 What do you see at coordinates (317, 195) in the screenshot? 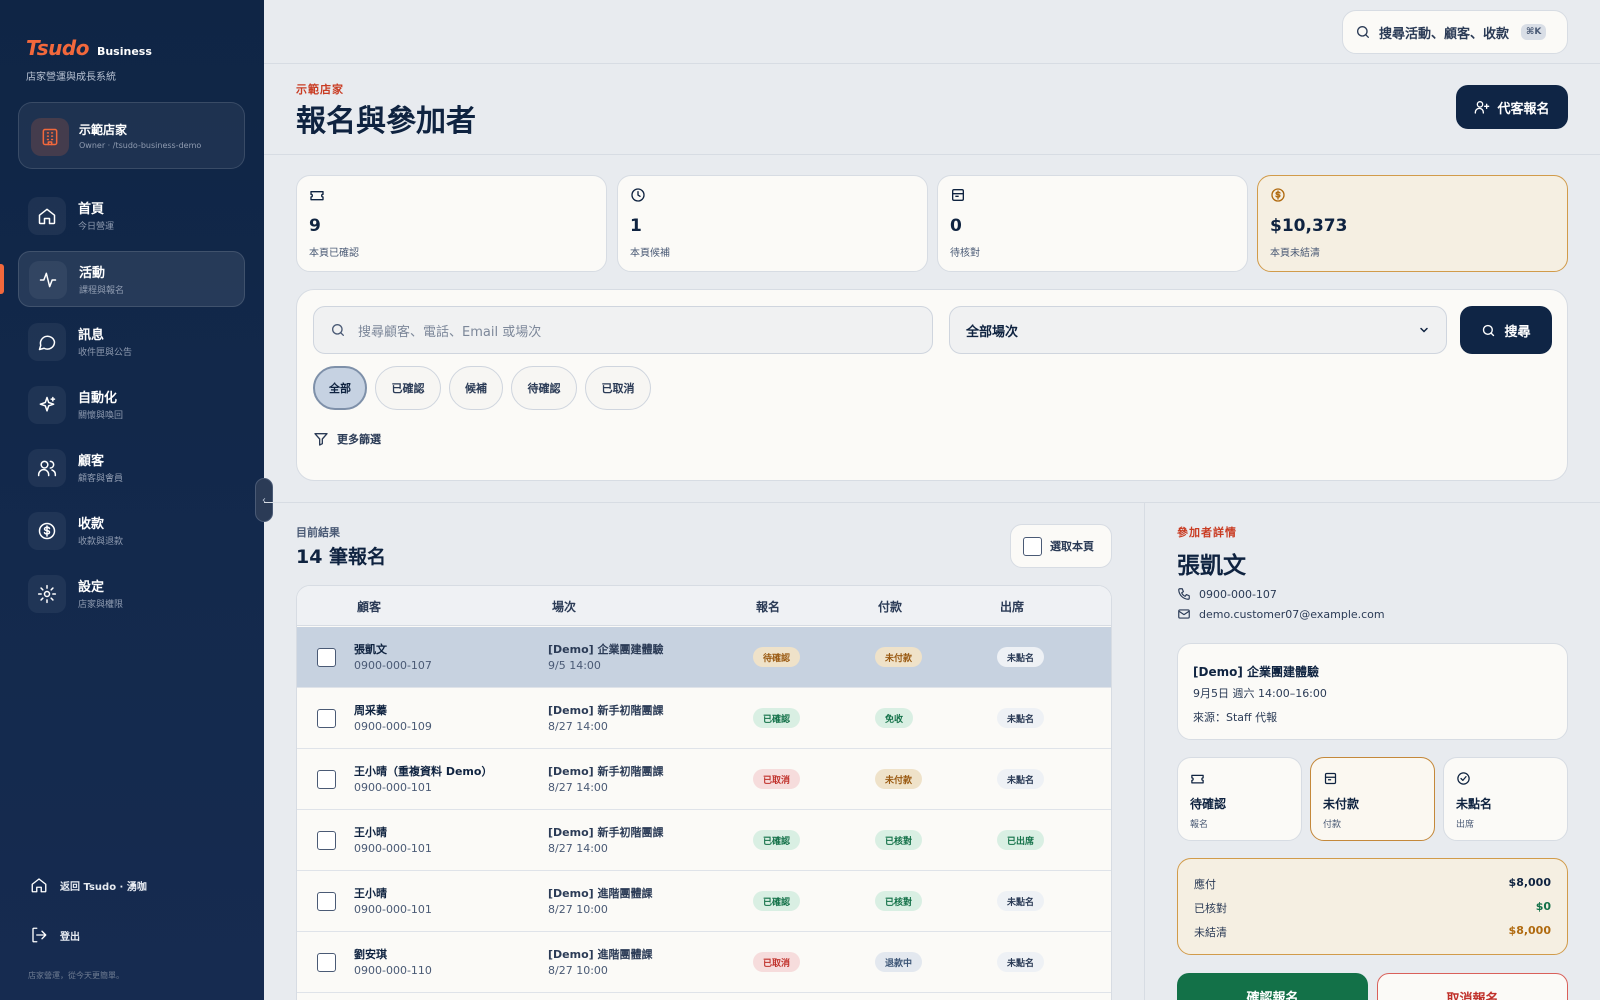
I see `ticket-icon` at bounding box center [317, 195].